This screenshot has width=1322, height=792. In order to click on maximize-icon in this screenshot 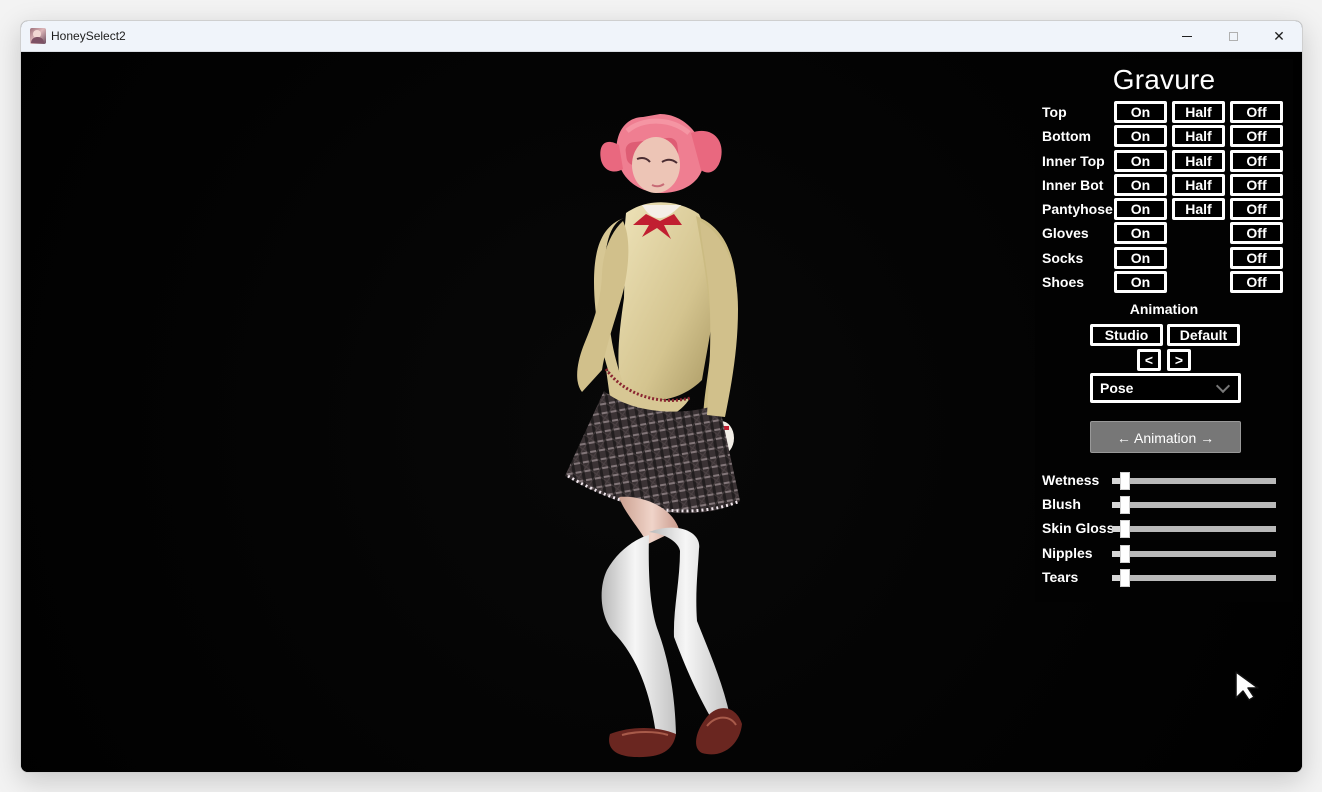, I will do `click(1233, 36)`.